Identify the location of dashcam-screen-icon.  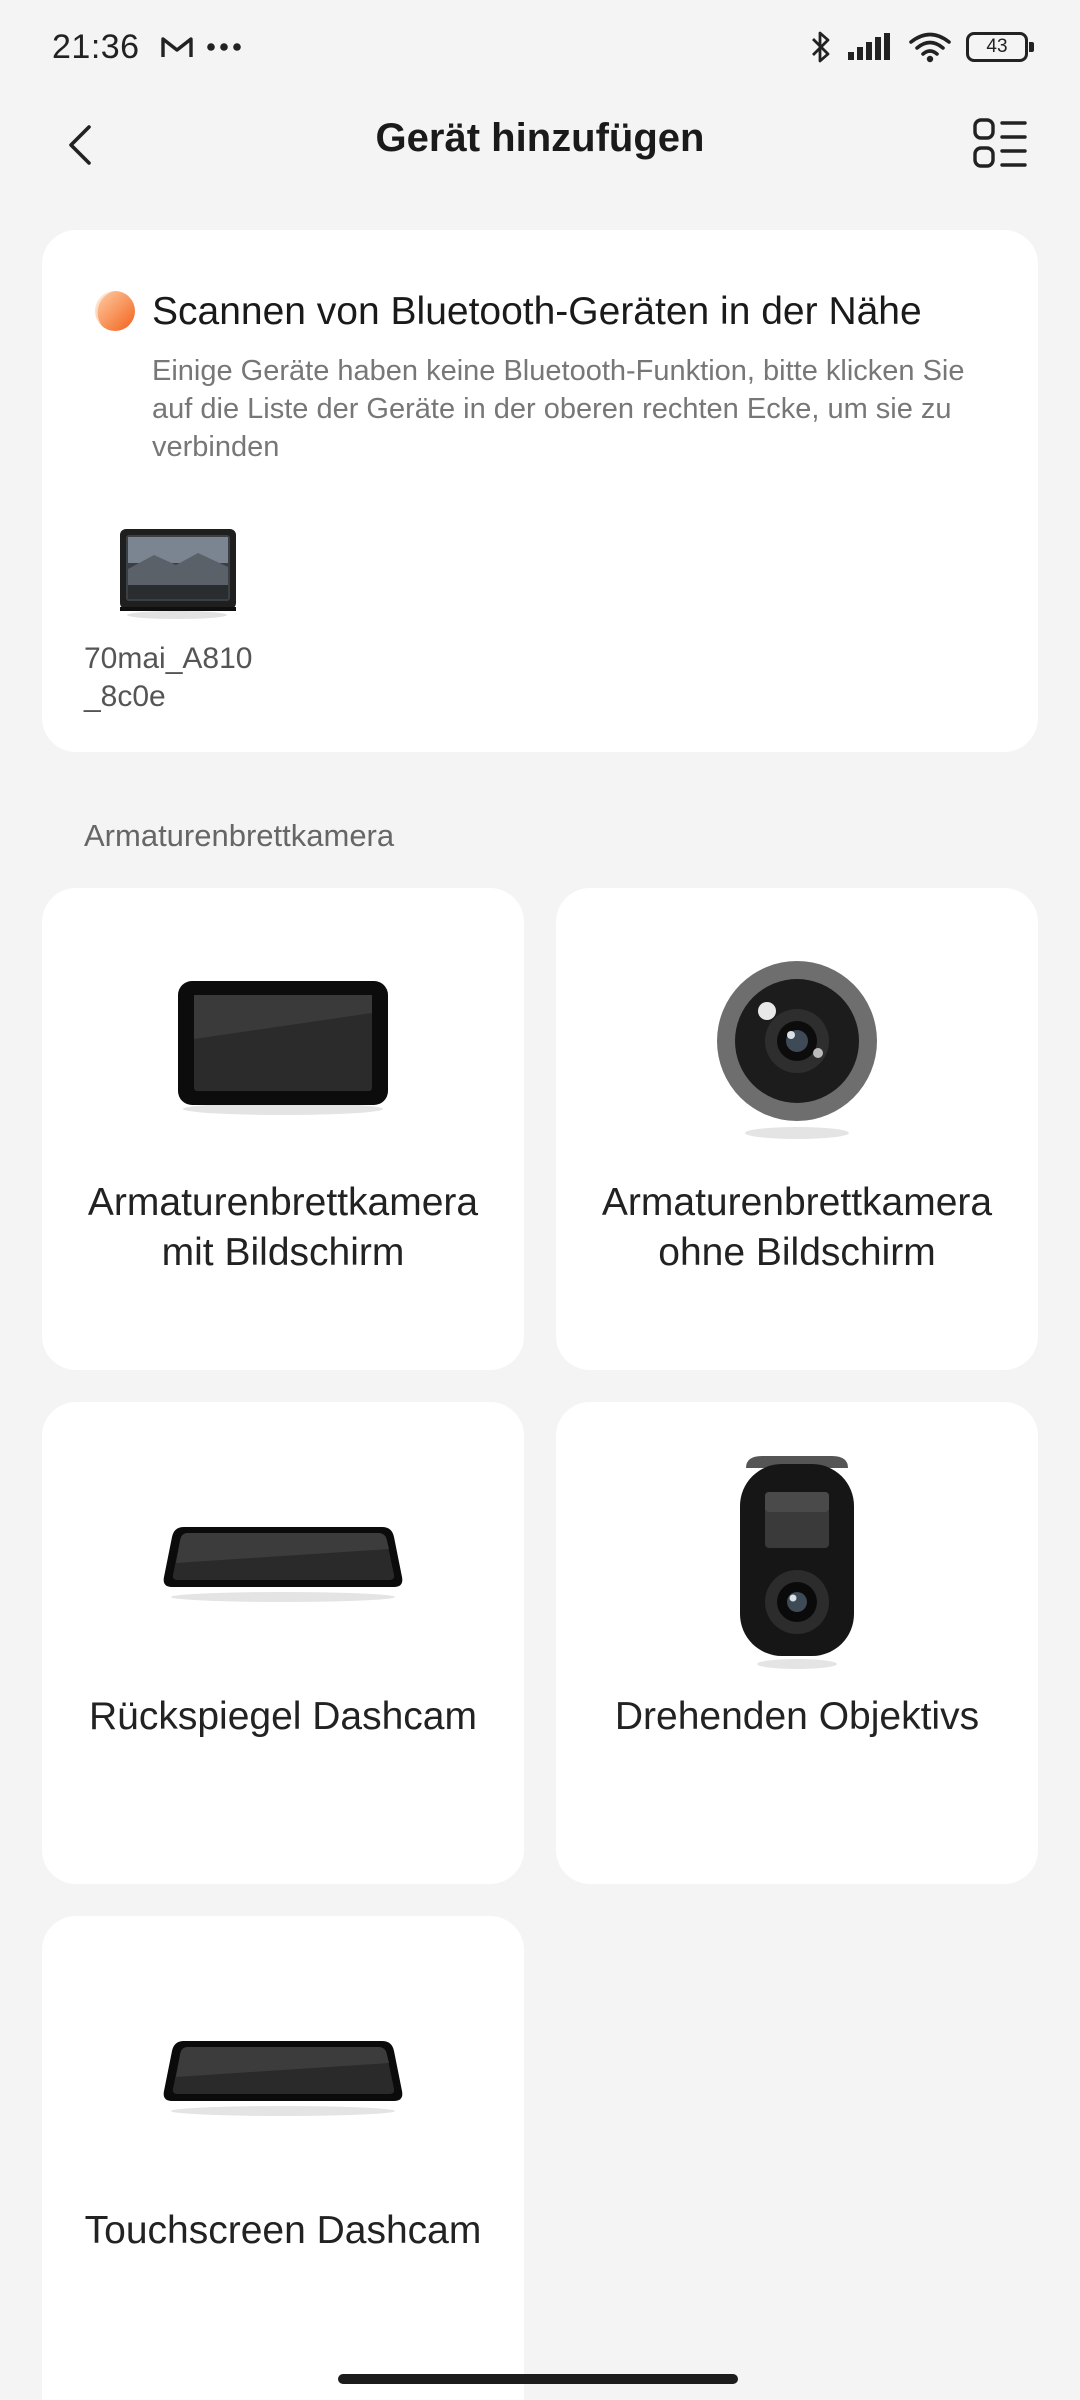
(283, 1048).